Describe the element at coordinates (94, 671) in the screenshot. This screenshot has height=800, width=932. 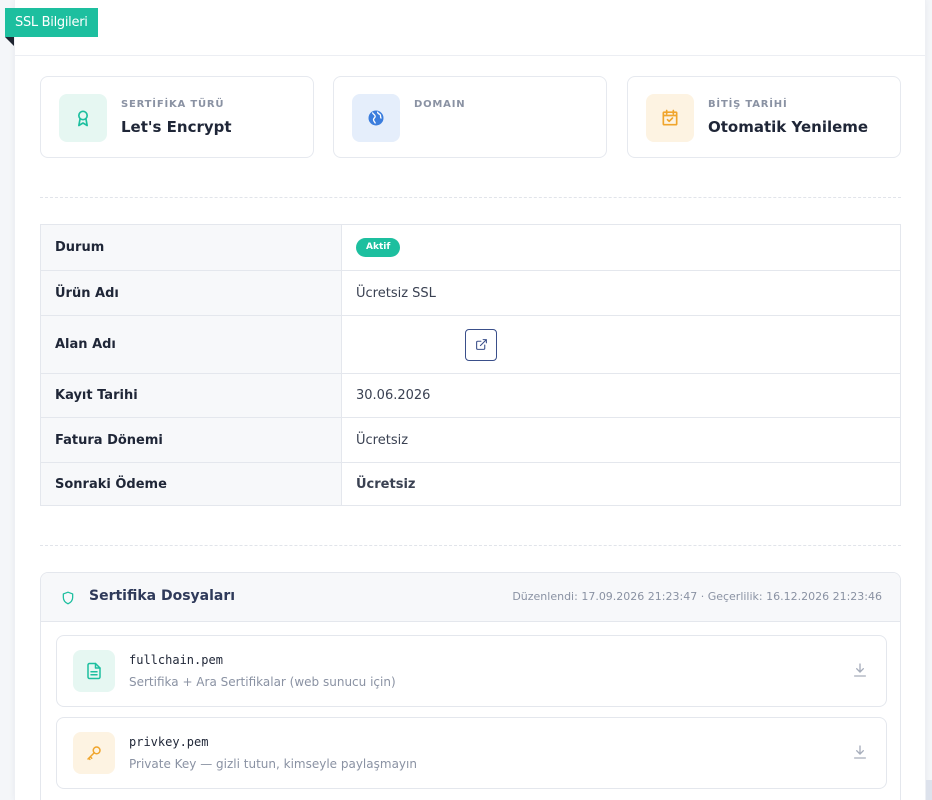
I see `document-icon` at that location.